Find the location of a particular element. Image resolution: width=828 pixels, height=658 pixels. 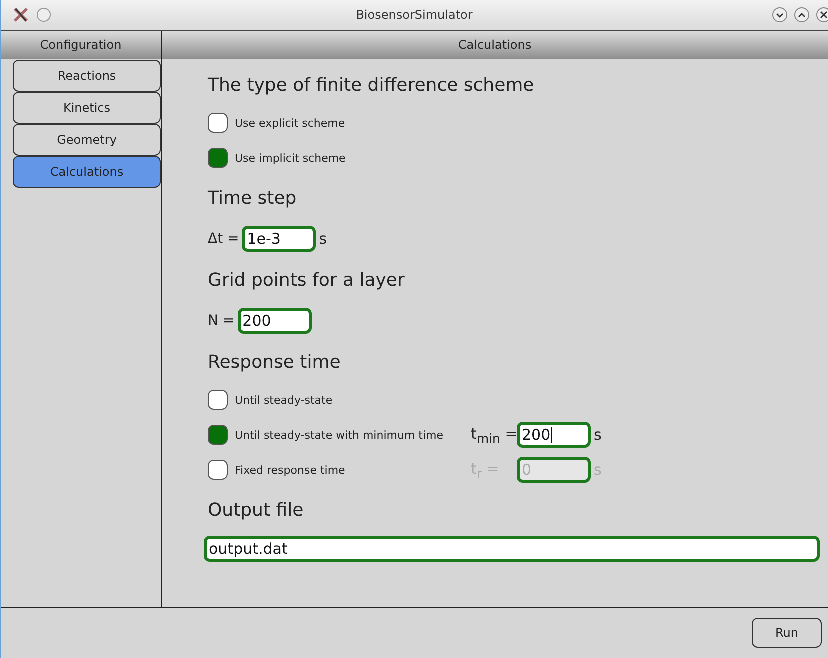

minimize-icon is located at coordinates (780, 15).